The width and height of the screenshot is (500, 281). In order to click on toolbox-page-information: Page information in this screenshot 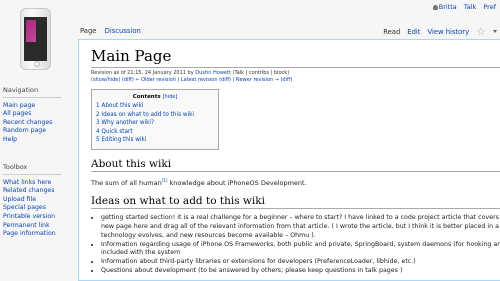, I will do `click(32, 234)`.